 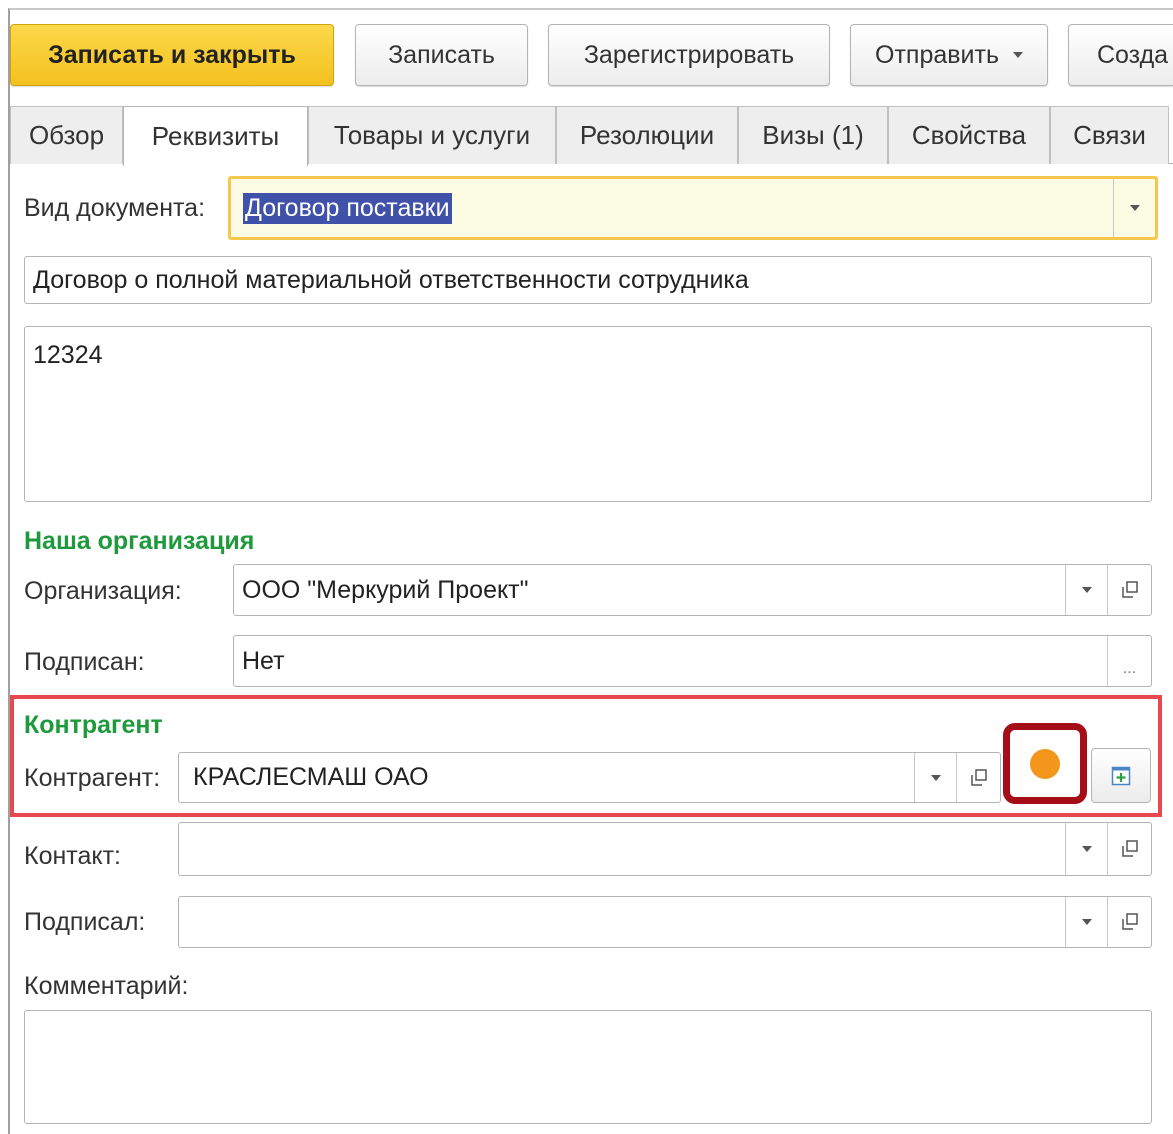 I want to click on tab-links: Связи, so click(x=1109, y=135).